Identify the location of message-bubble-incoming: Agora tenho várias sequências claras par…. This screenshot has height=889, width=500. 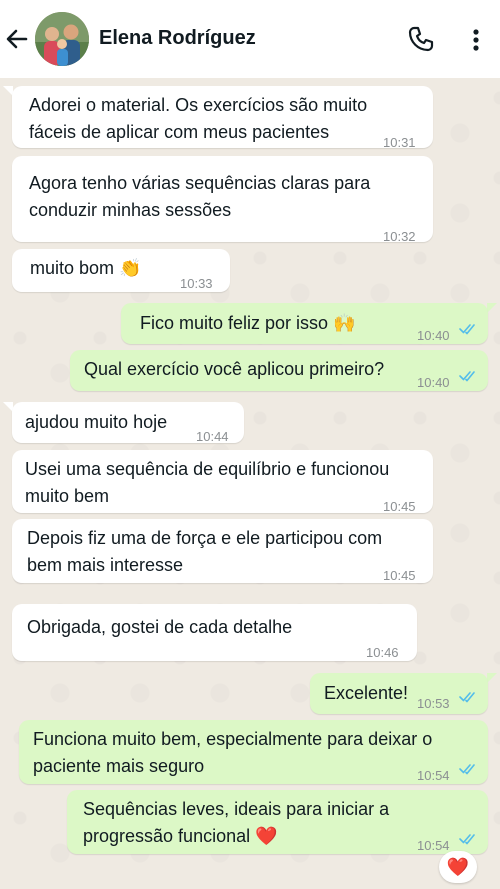
(222, 200).